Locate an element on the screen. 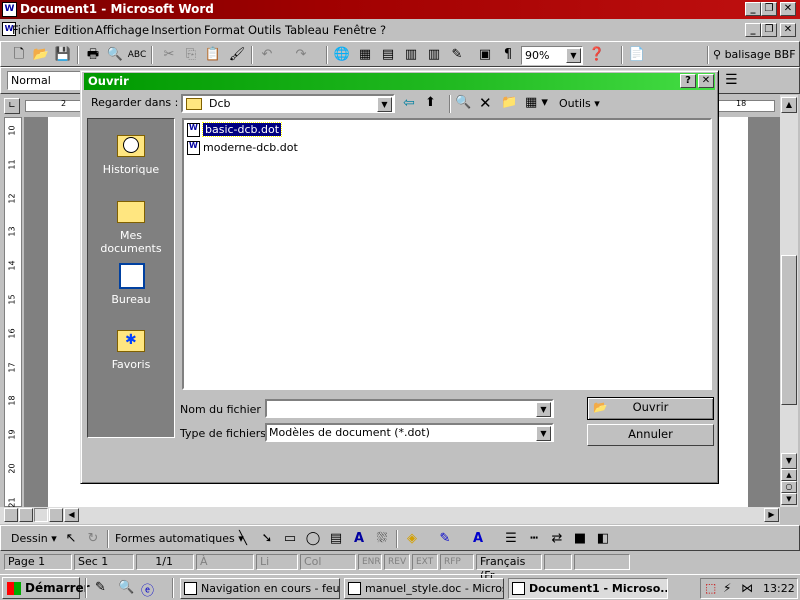 This screenshot has width=800, height=600. file-item-moderne-dcb: moderne-dcb.dot is located at coordinates (242, 147).